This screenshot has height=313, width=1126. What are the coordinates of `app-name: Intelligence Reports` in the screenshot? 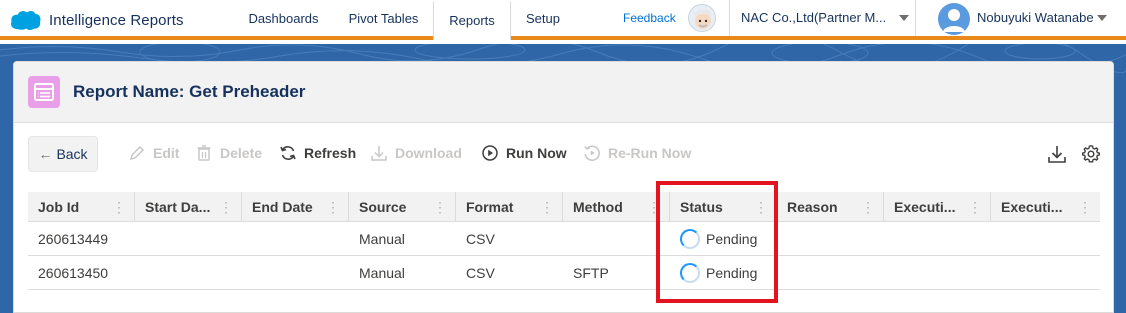 It's located at (116, 20).